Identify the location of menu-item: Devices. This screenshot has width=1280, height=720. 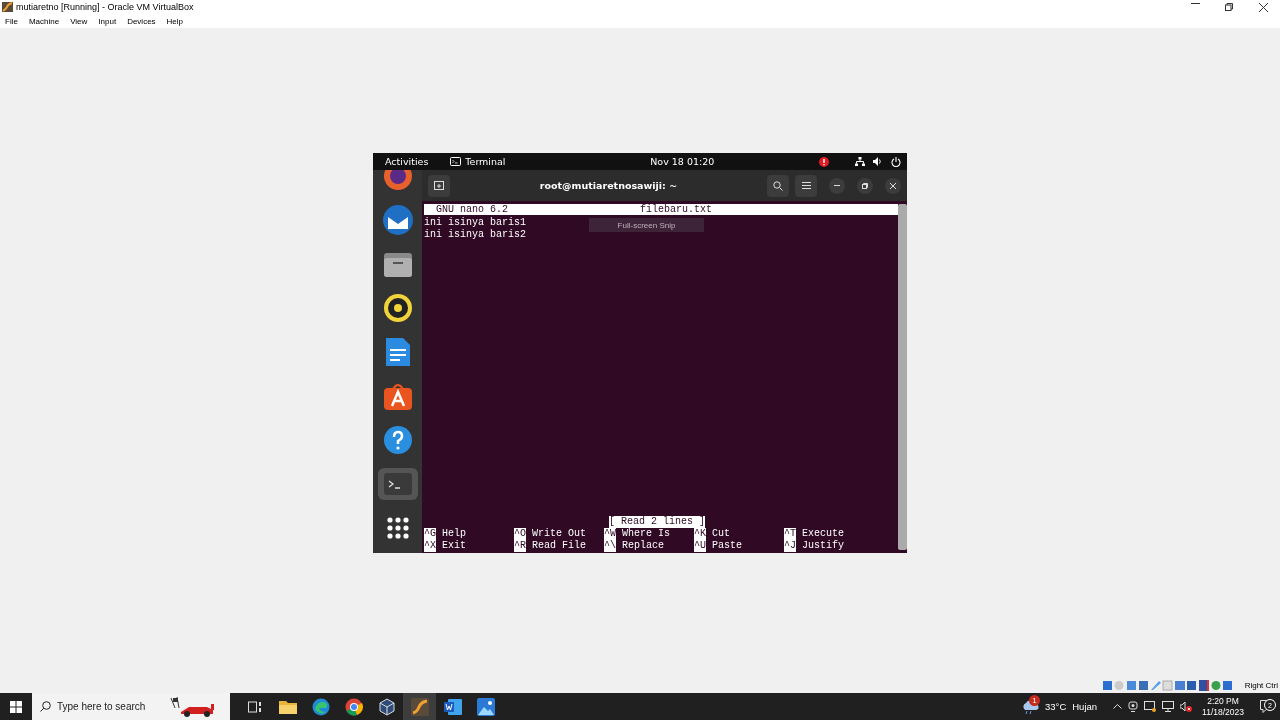
(141, 21).